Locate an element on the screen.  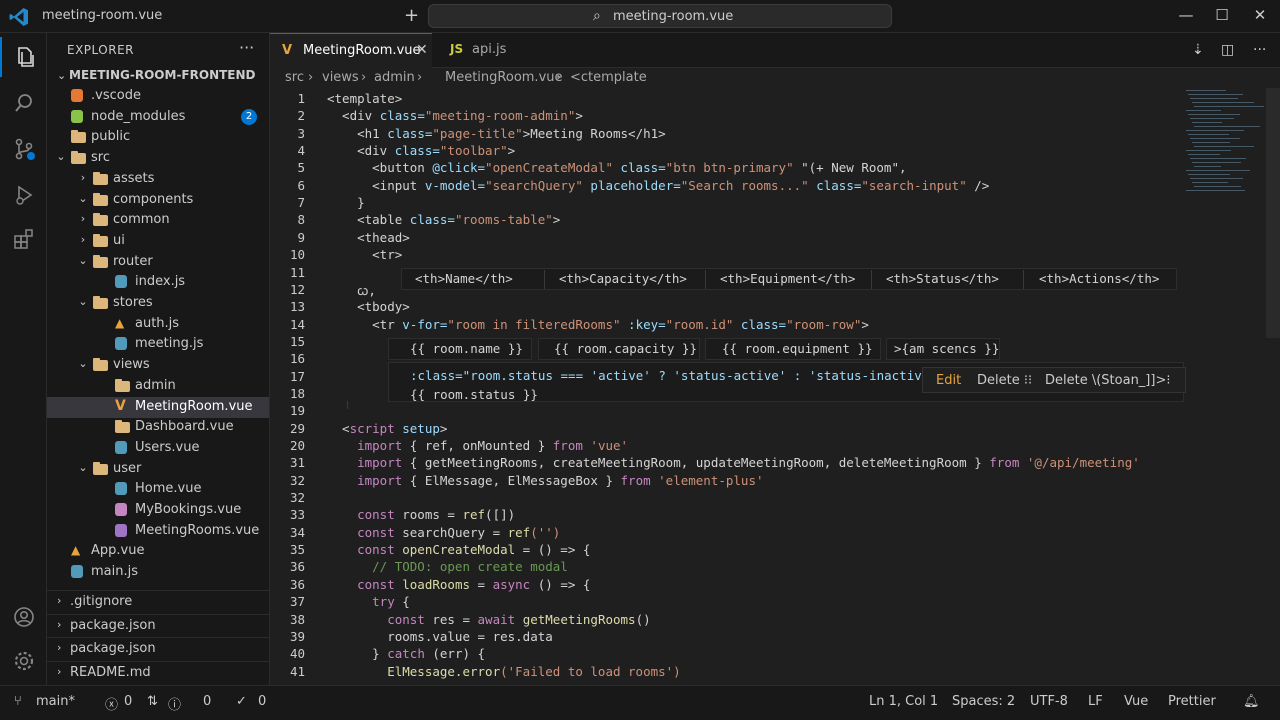
extensions-icon is located at coordinates (23, 239).